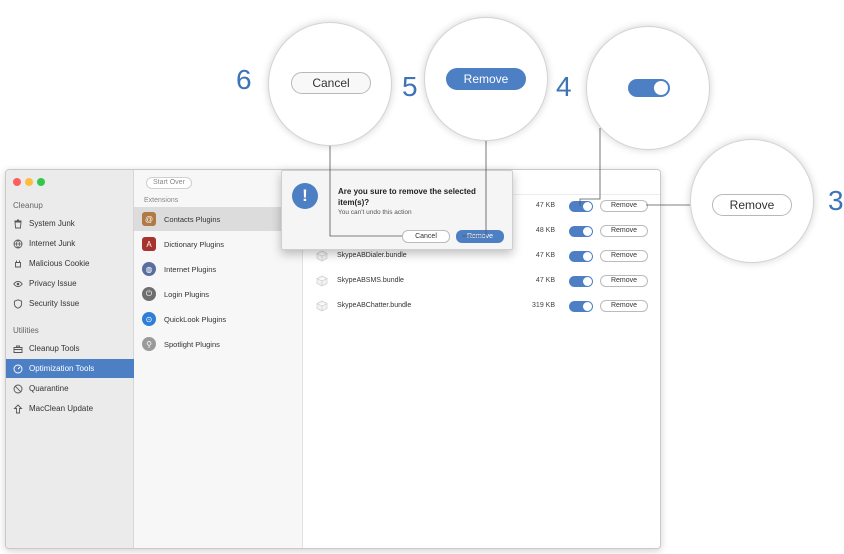  What do you see at coordinates (509, 182) in the screenshot?
I see `callout-connectors` at bounding box center [509, 182].